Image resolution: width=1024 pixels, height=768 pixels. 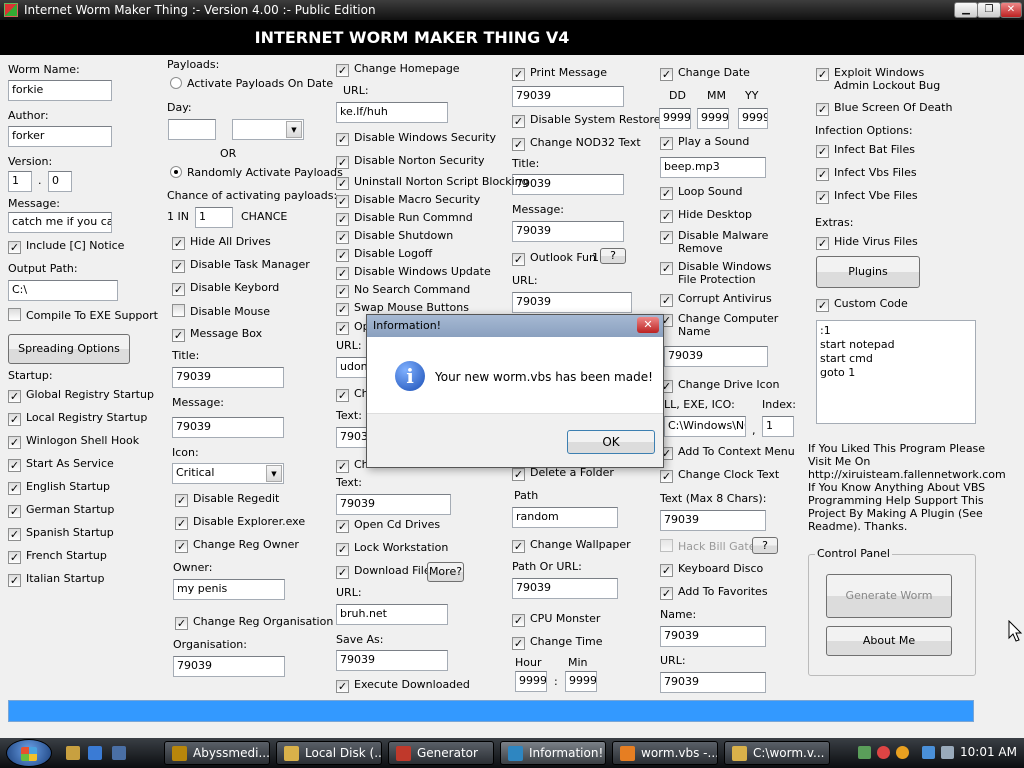 I want to click on open-cd-checkbox: ✓ Open Cd Drives, so click(x=388, y=525).